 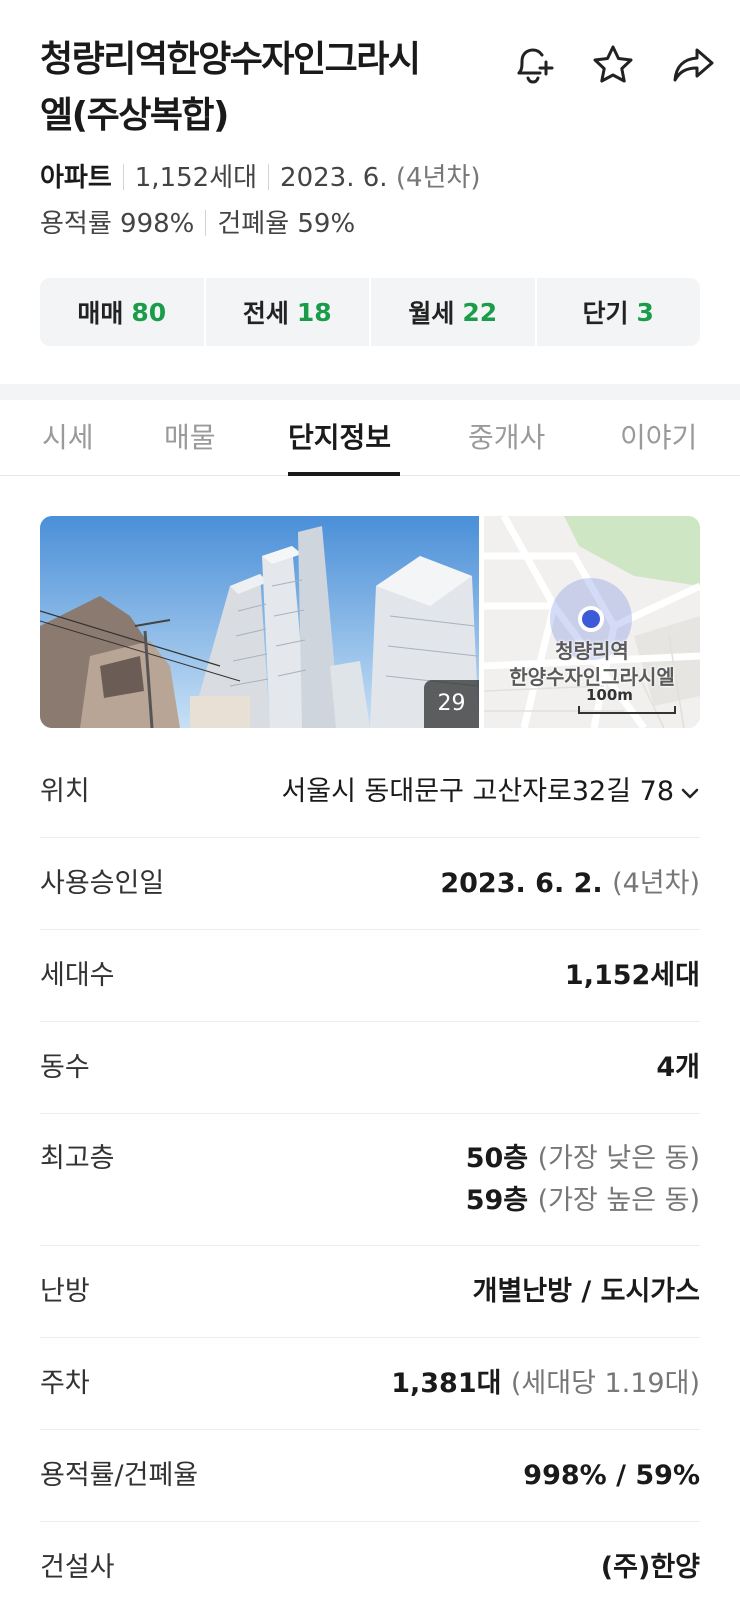 I want to click on floor-area-ratio: 용적률 998%, so click(x=117, y=224).